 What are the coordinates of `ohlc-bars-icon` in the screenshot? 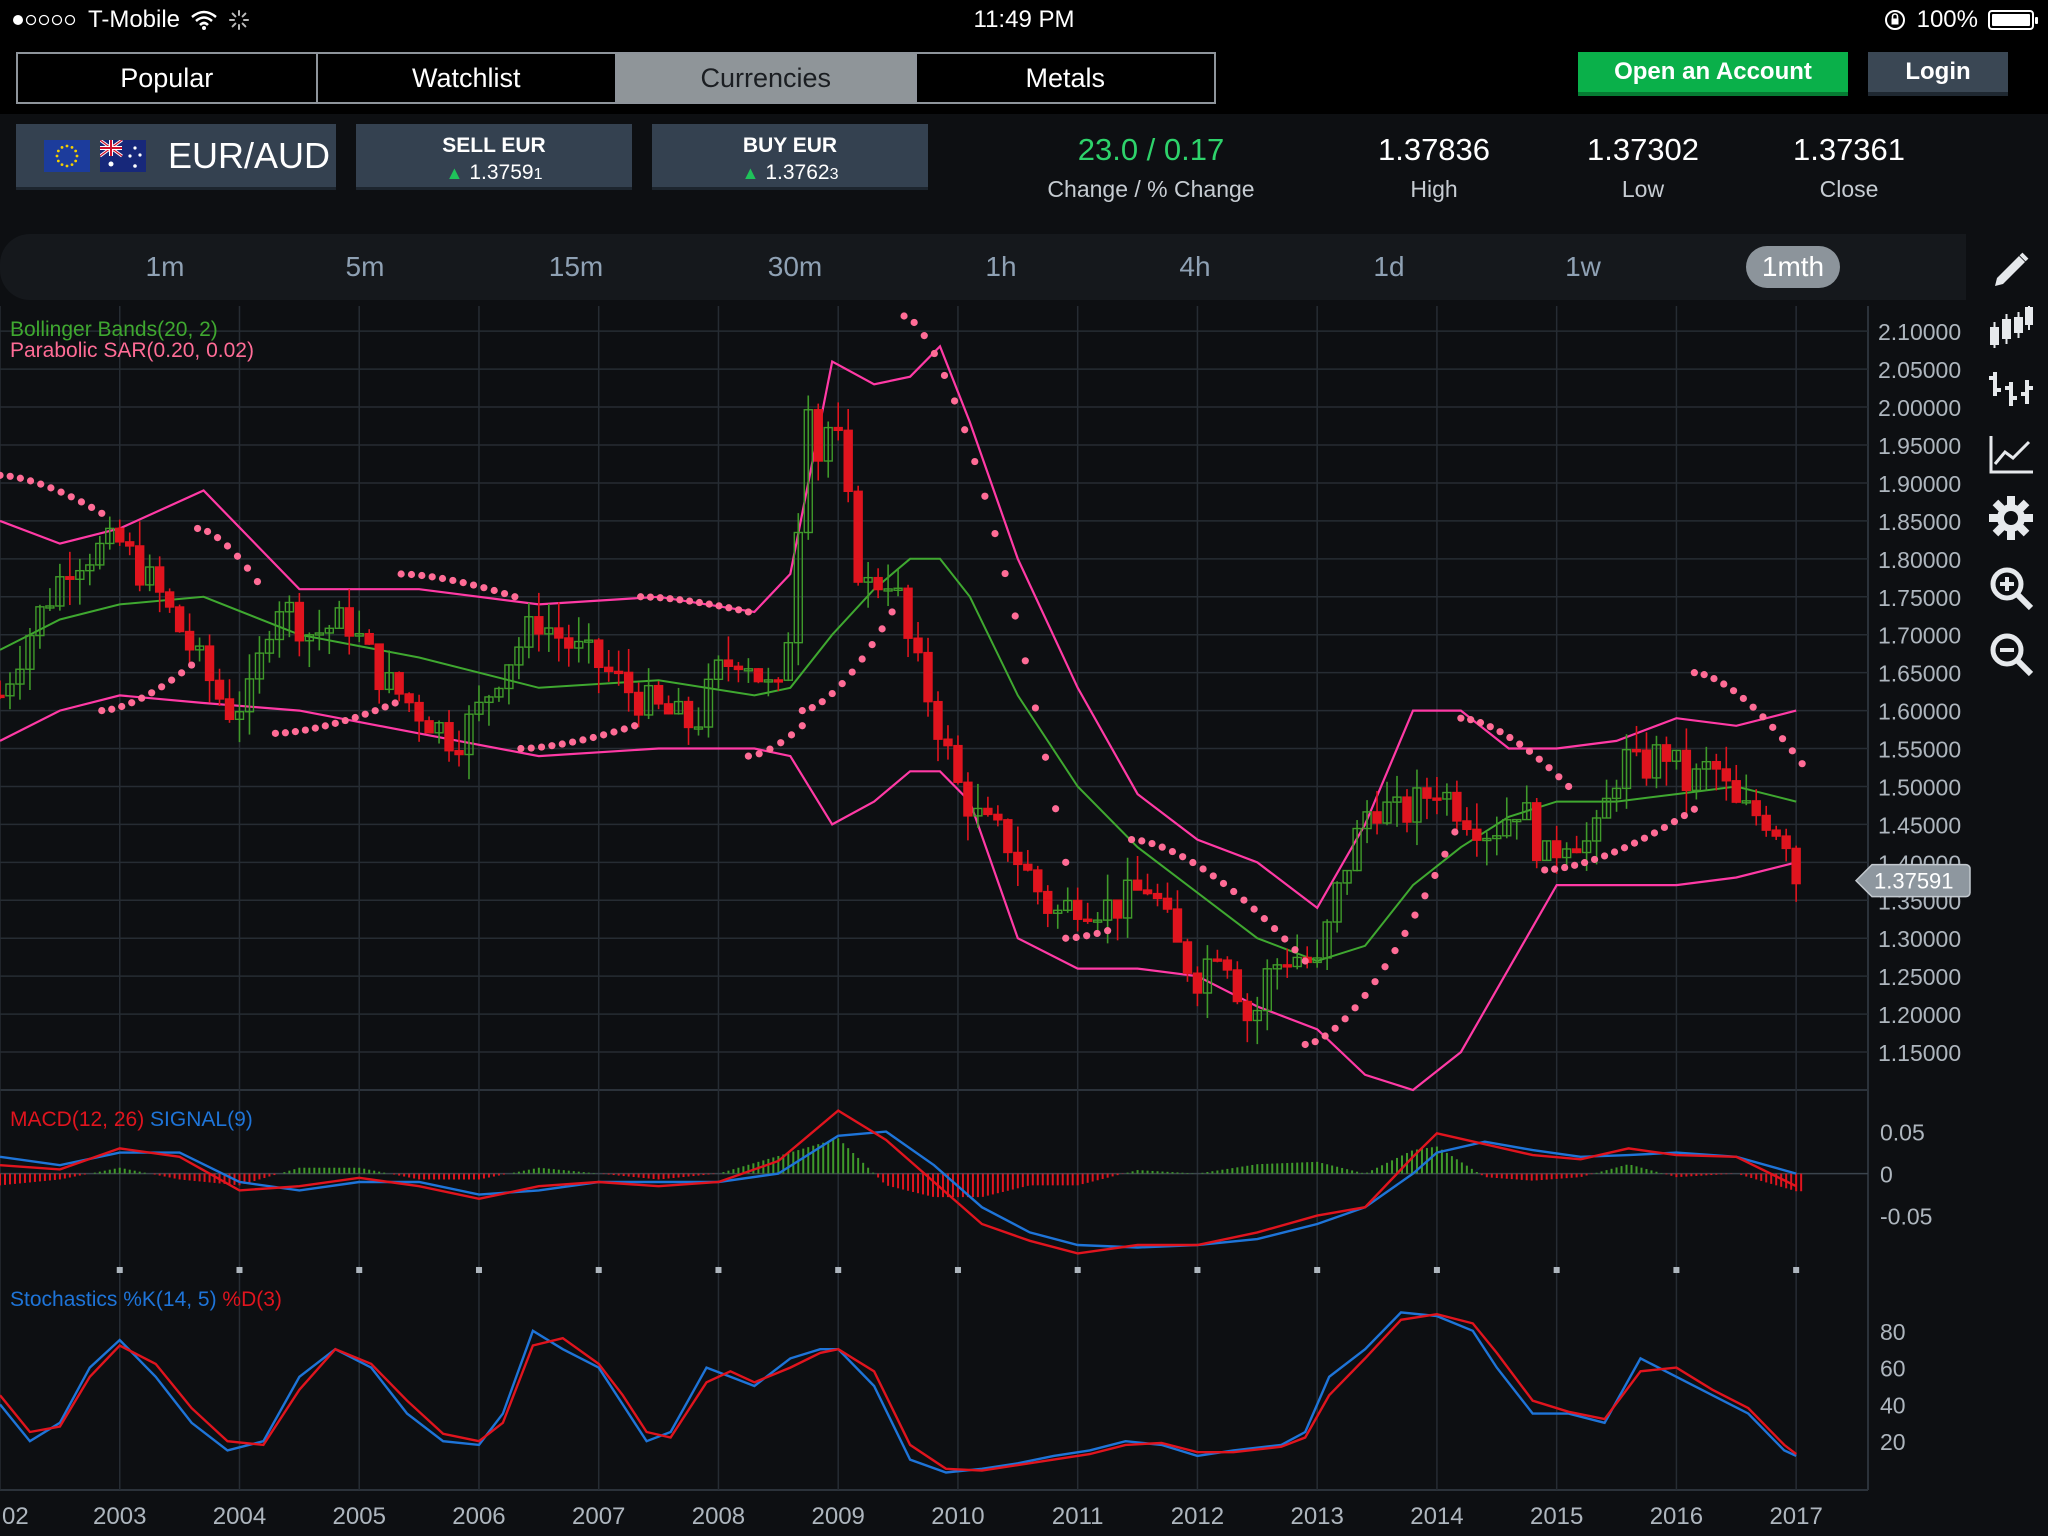 It's located at (2011, 390).